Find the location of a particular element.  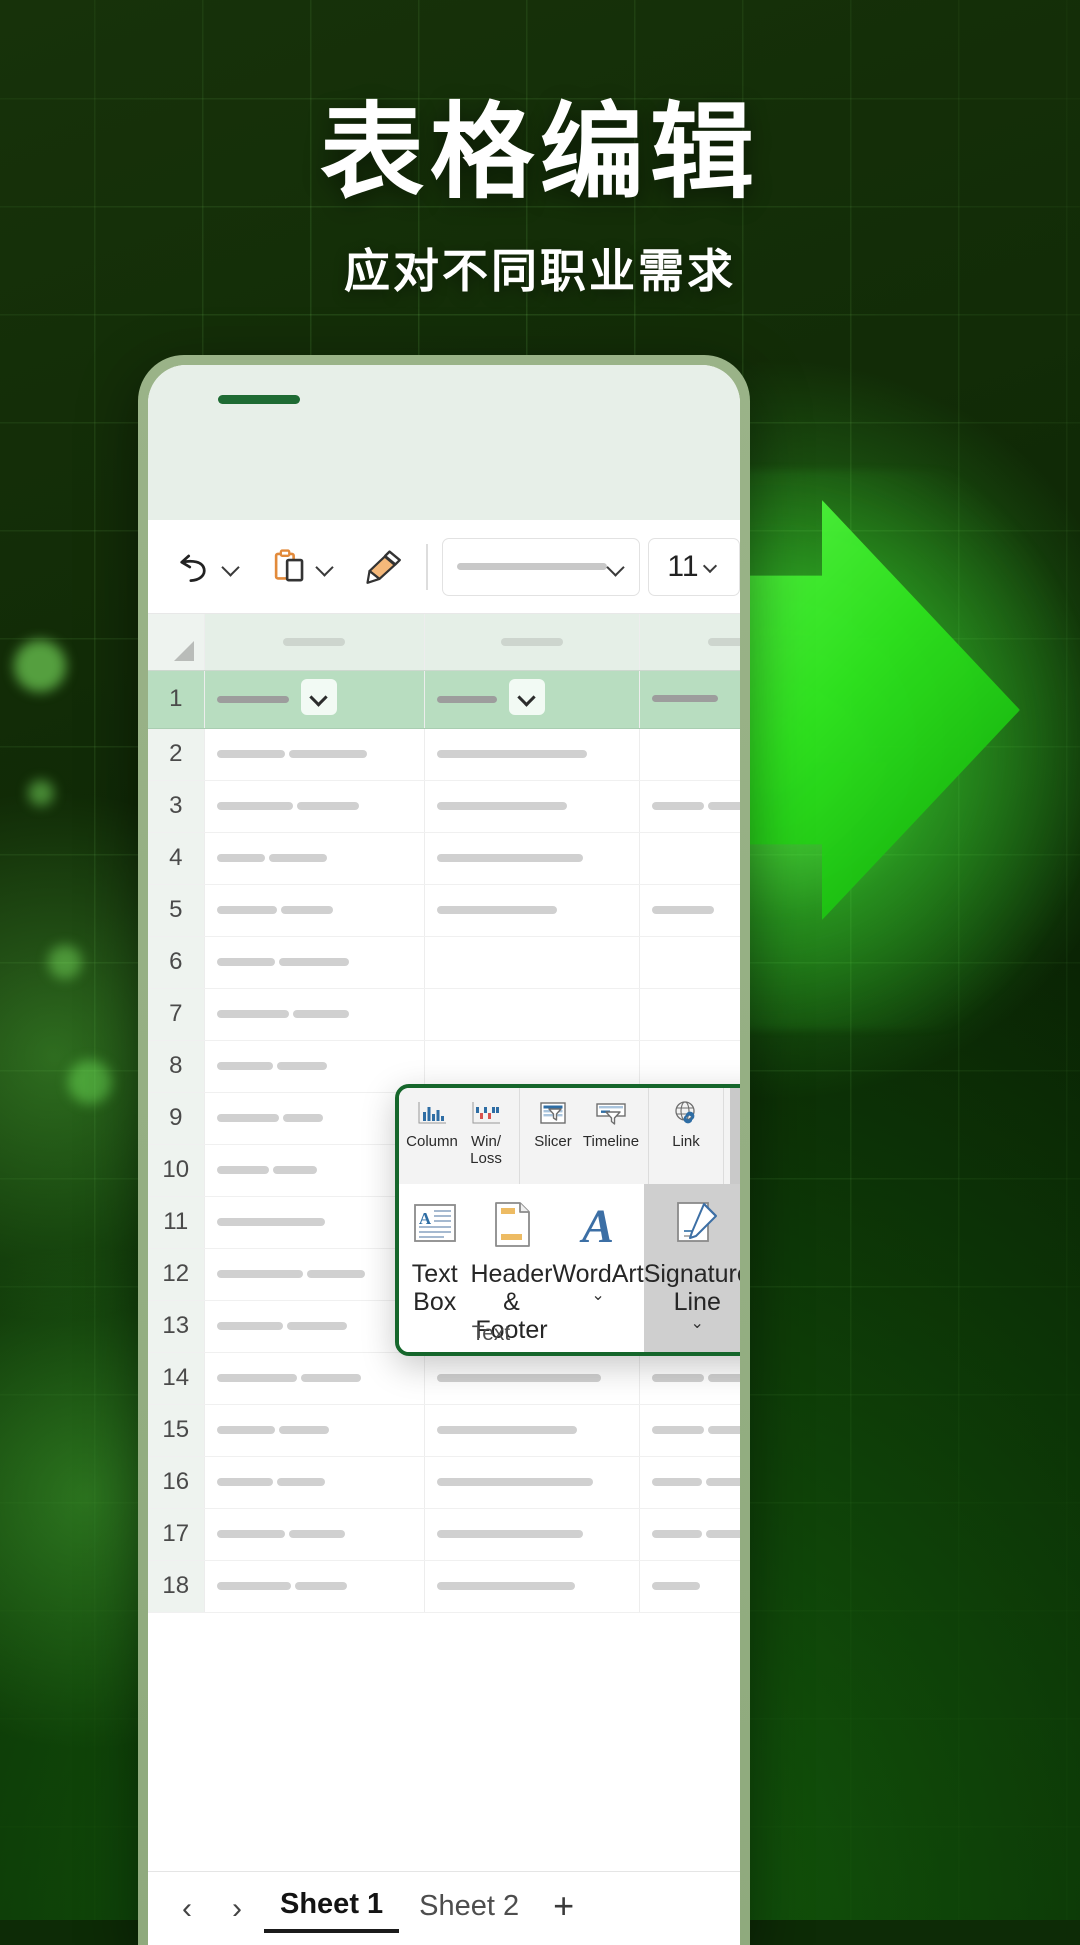

table-row: 15 is located at coordinates (444, 1430).